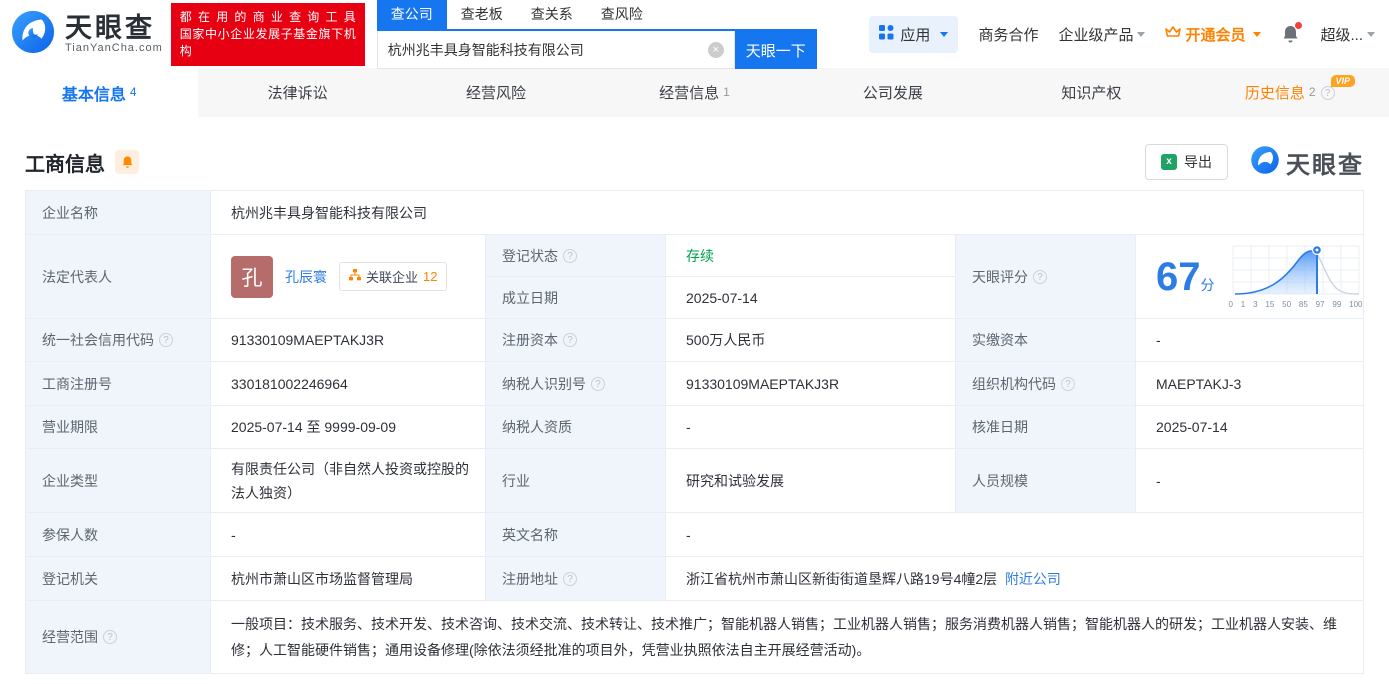 The image size is (1389, 684). I want to click on related-label: 关联企业, so click(392, 277).